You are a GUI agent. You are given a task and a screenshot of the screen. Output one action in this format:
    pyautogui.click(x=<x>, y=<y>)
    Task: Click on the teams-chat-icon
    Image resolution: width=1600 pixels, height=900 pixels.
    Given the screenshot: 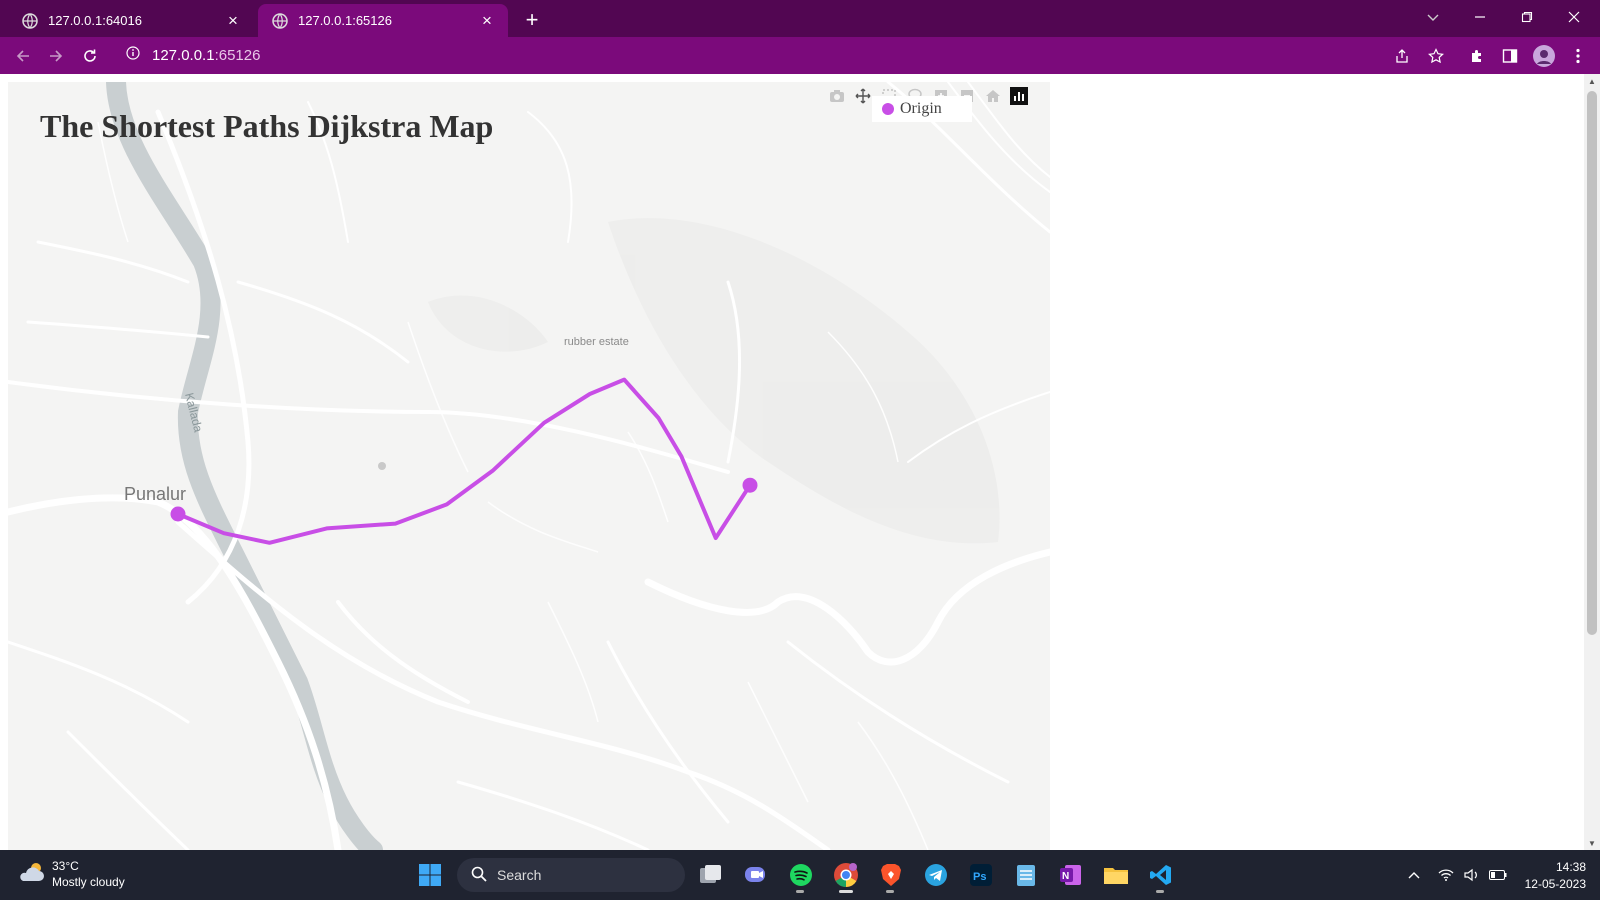 What is the action you would take?
    pyautogui.click(x=756, y=875)
    